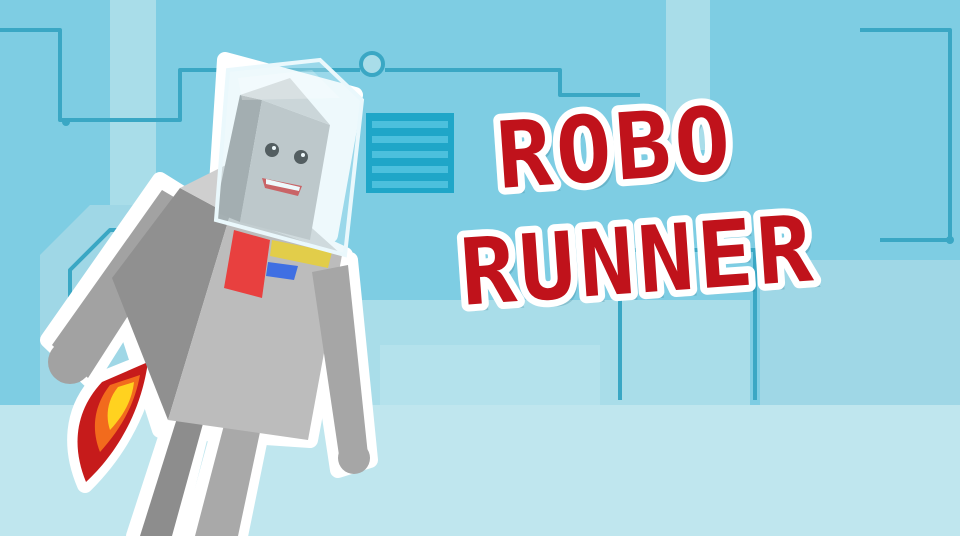  I want to click on robot-hand-front, so click(354, 458).